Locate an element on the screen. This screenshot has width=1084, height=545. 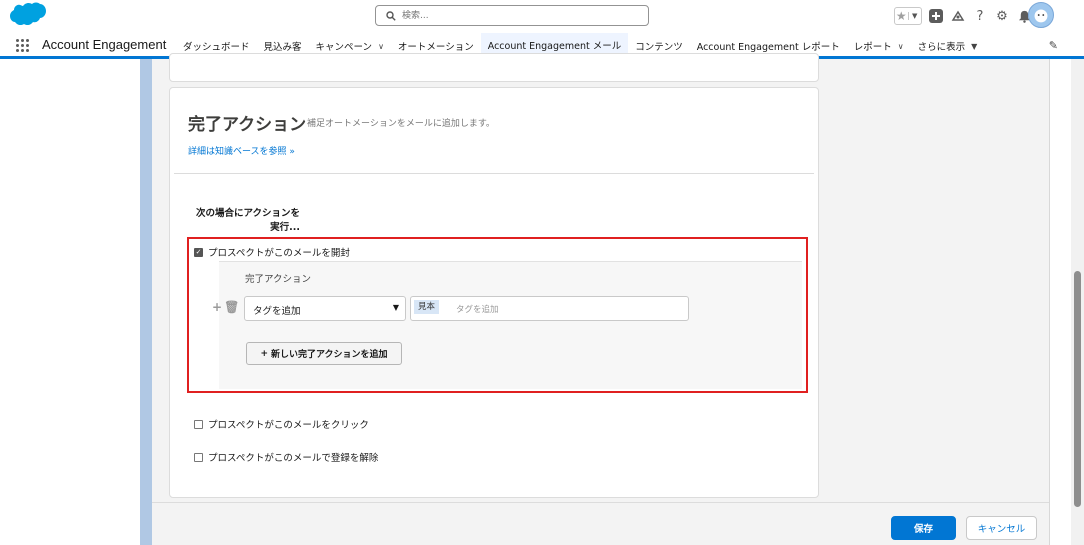
app-name: Account Engagement is located at coordinates (104, 44).